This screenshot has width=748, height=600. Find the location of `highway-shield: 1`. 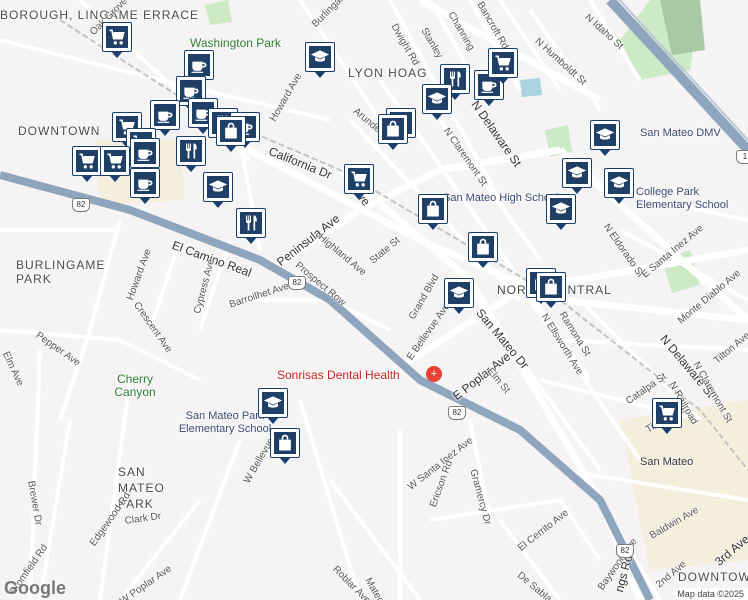

highway-shield: 1 is located at coordinates (742, 157).